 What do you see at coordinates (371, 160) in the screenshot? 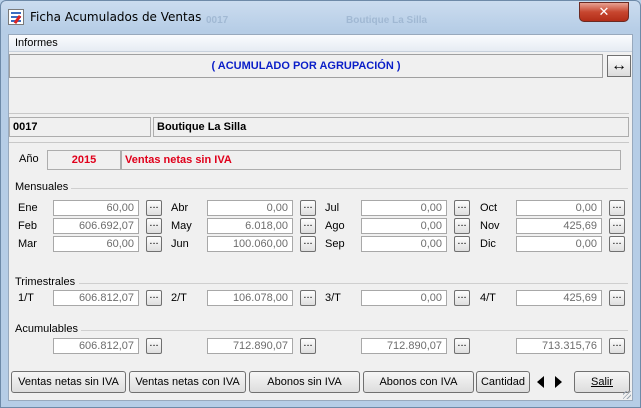
I see `year-description: Ventas netas sin IVA` at bounding box center [371, 160].